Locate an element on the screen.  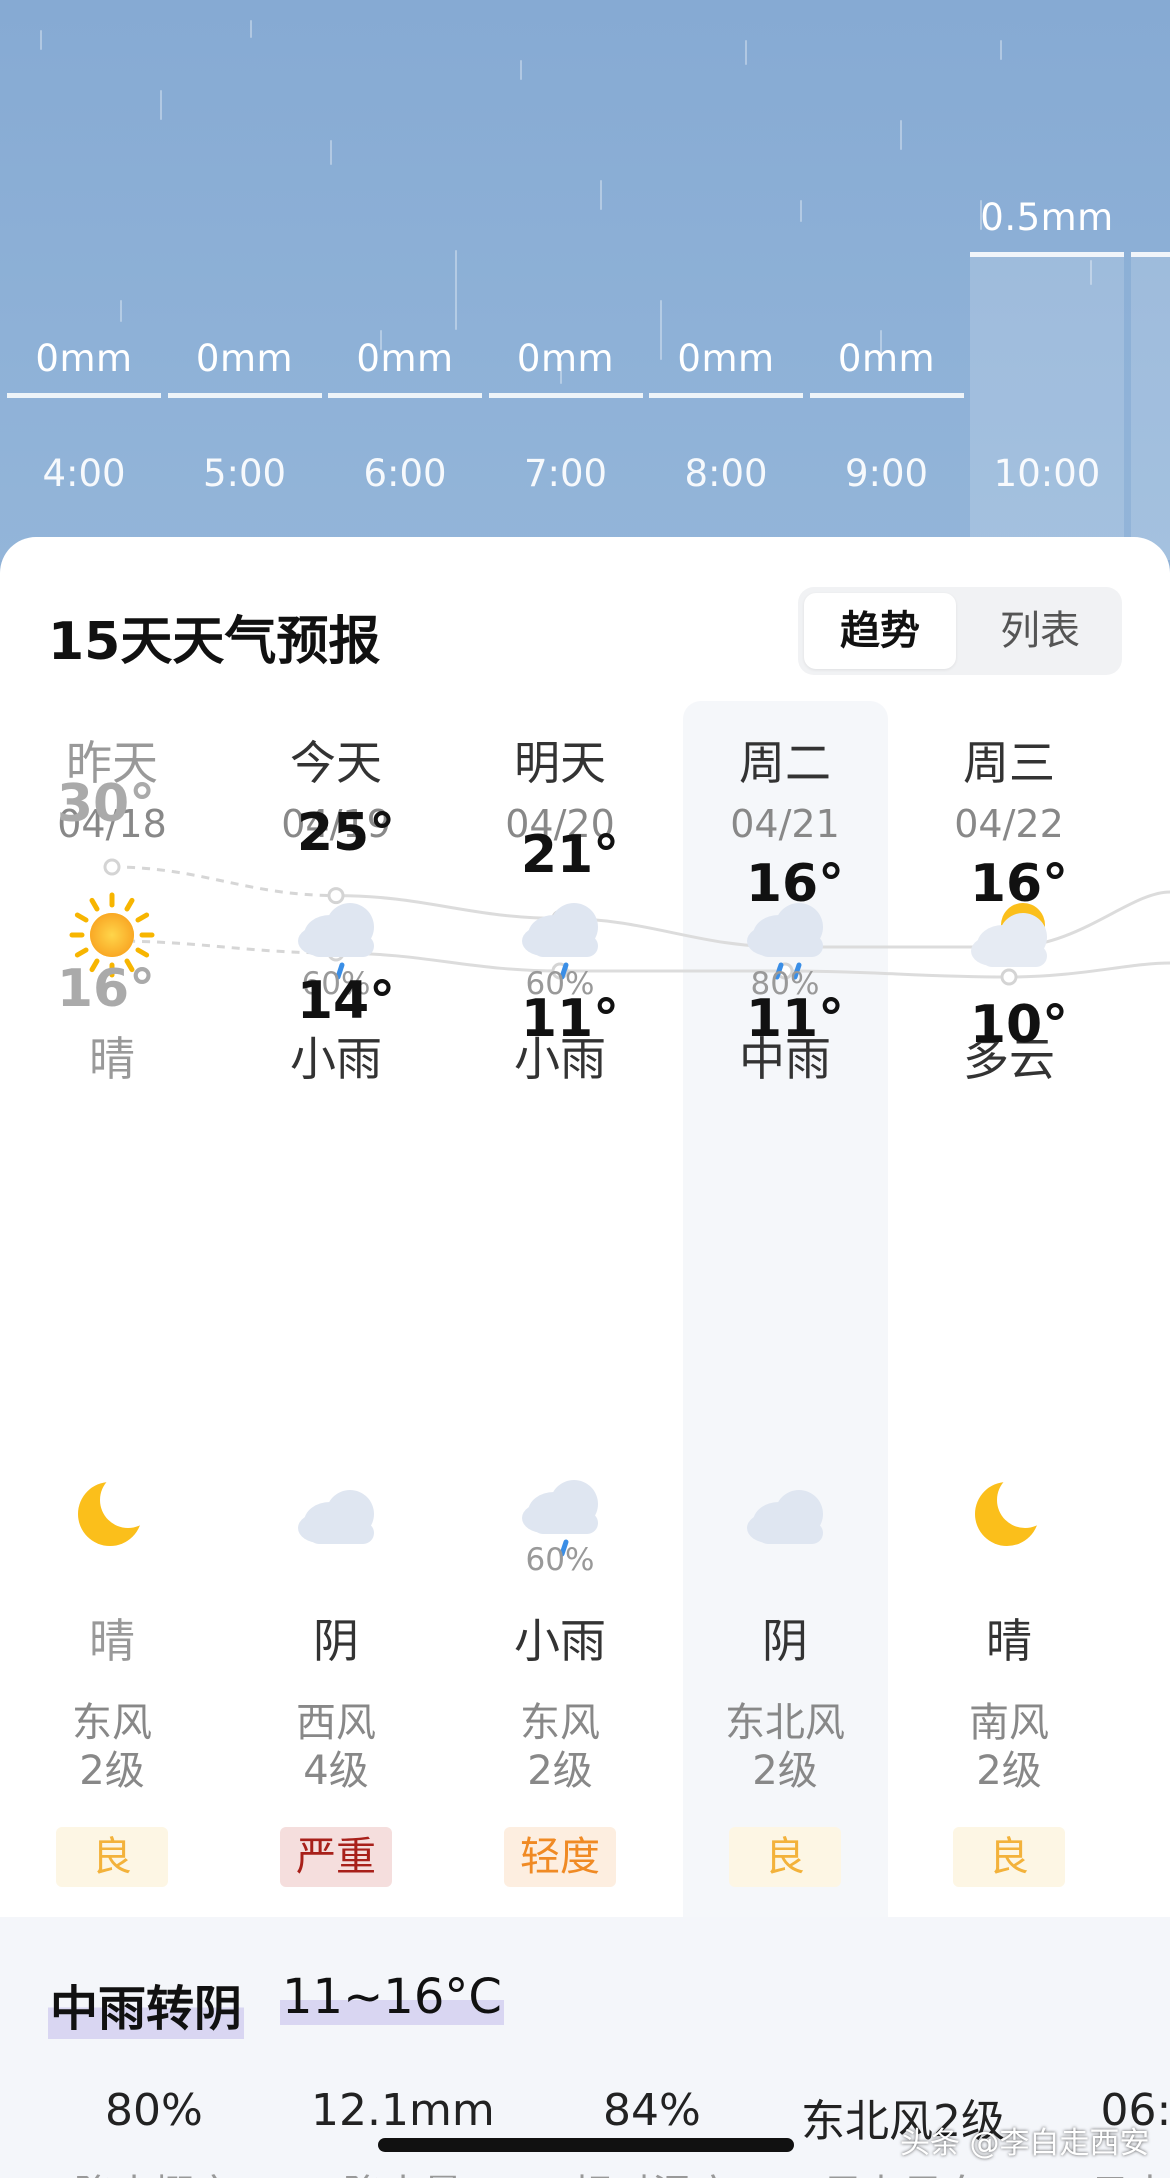
wind-level: 4级 is located at coordinates (336, 1771).